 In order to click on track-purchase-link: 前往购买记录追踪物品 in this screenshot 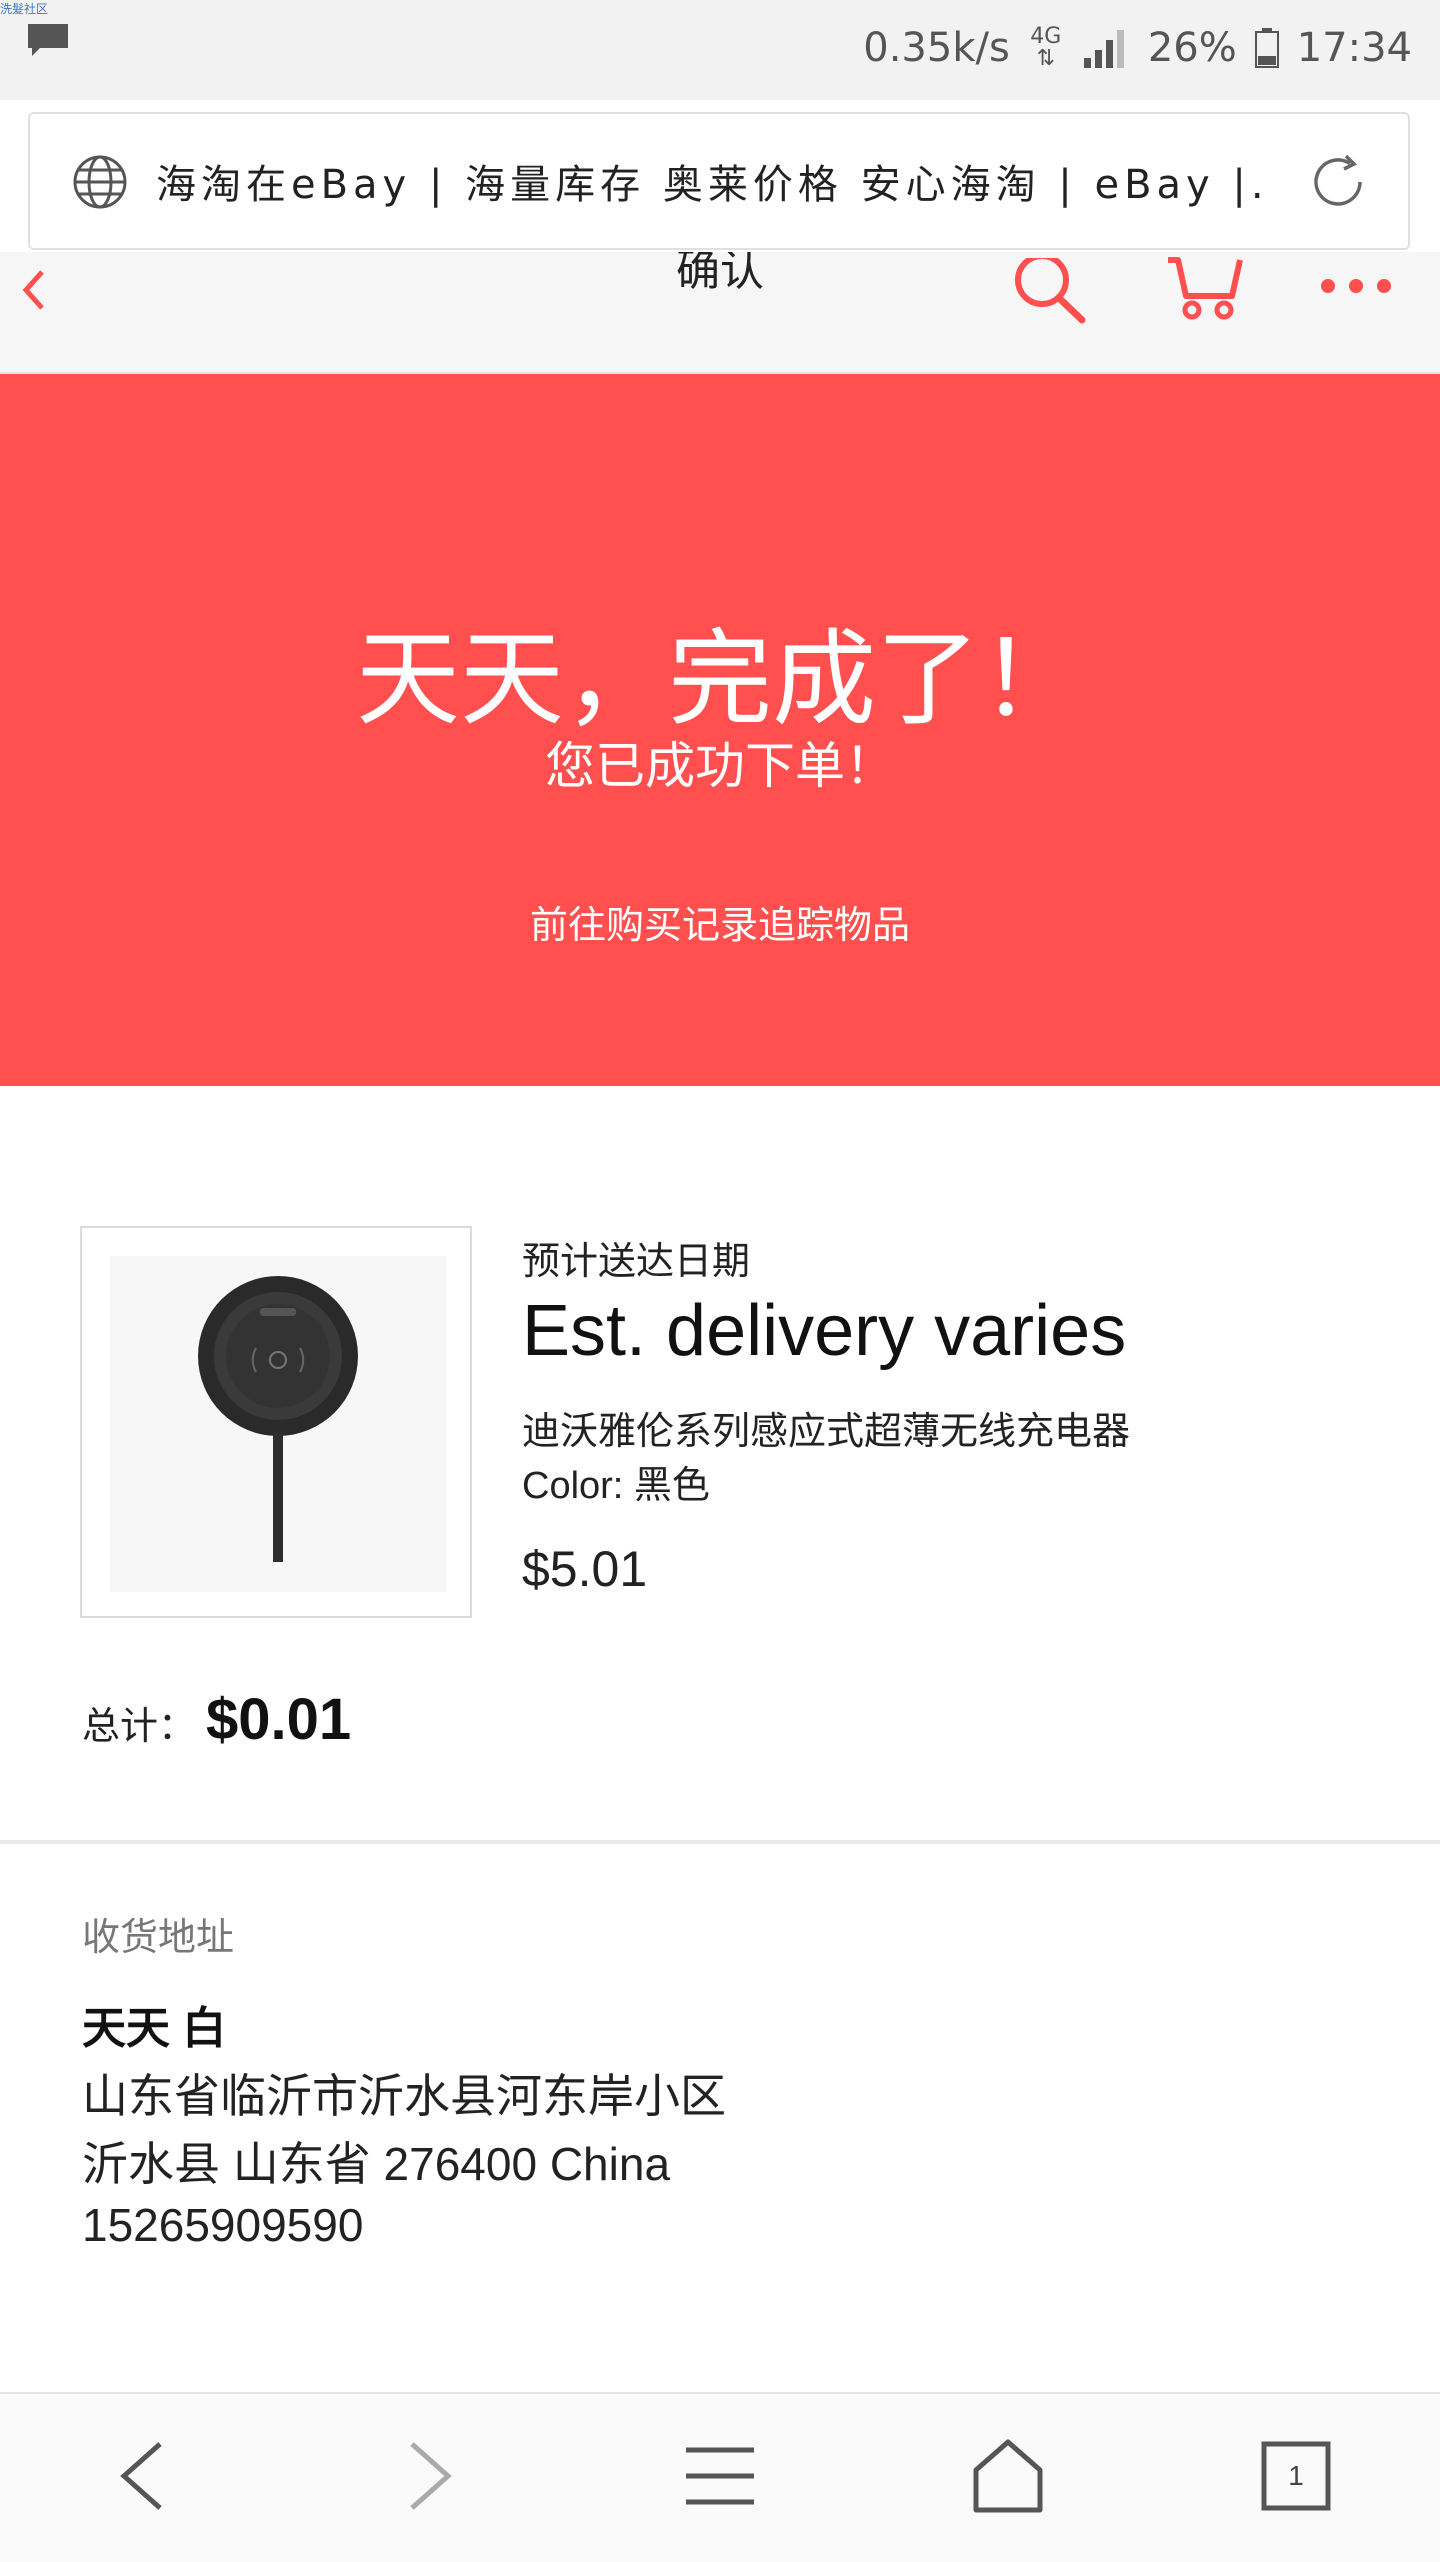, I will do `click(720, 921)`.